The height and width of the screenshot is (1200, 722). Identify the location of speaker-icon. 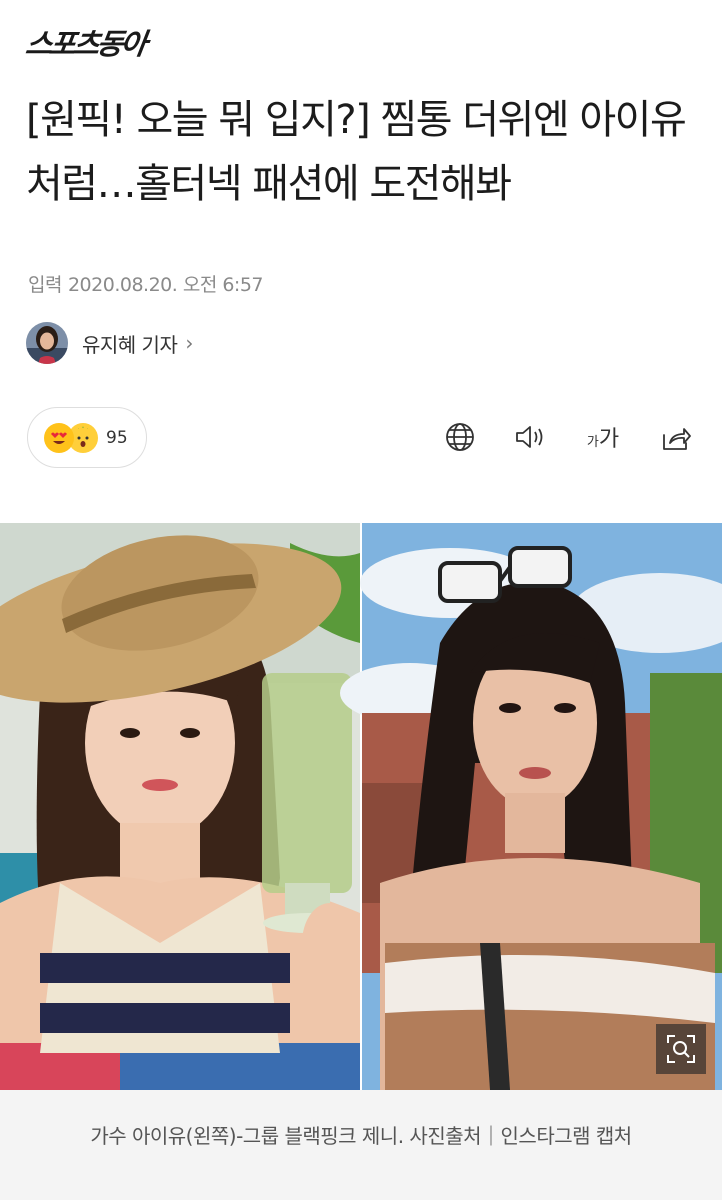
(529, 437).